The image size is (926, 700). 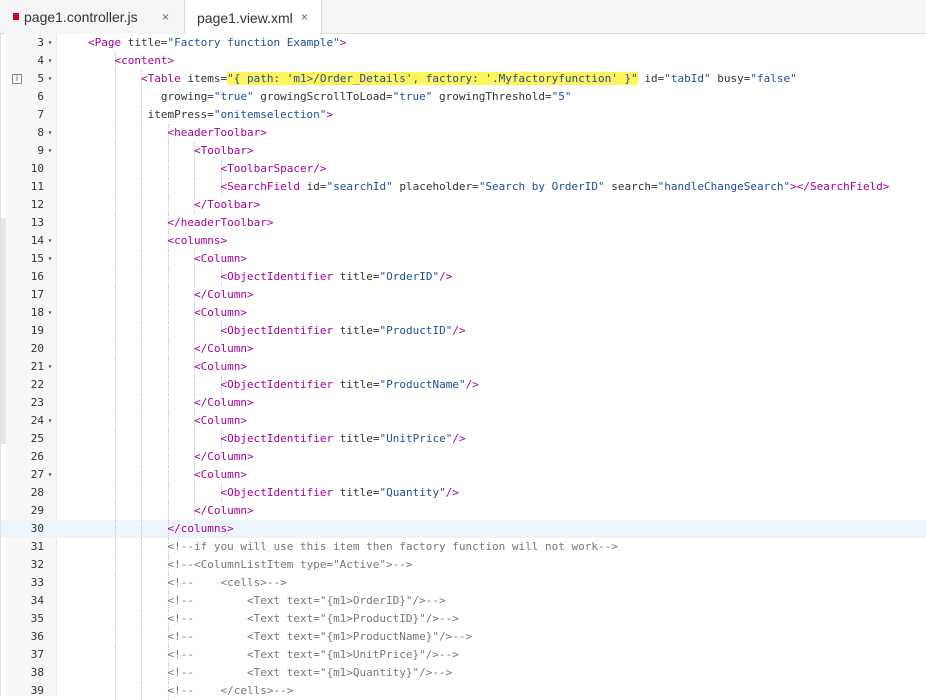 I want to click on code-text: <ObjectIdentifier title="ProductID"/>, so click(x=343, y=331).